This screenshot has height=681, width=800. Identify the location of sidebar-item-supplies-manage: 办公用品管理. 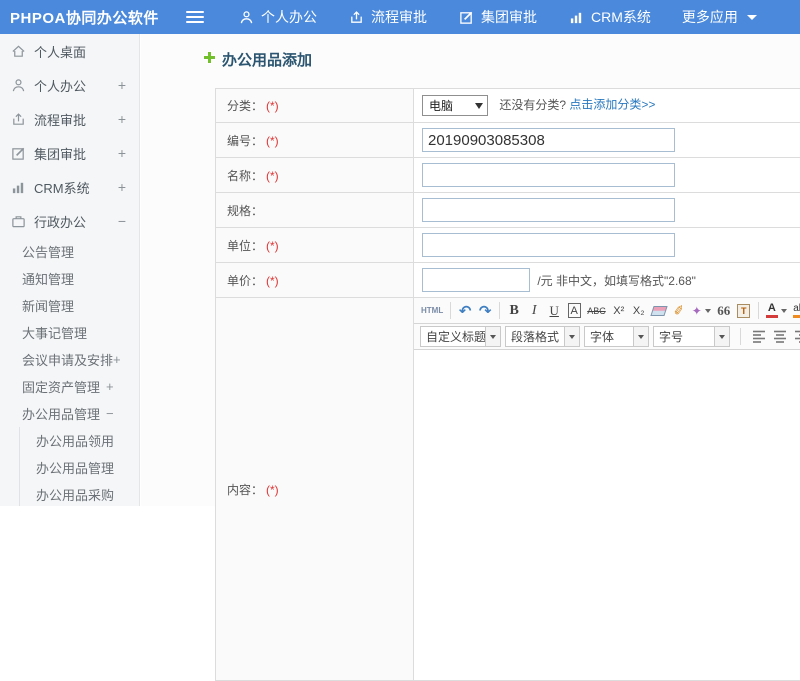
(79, 467).